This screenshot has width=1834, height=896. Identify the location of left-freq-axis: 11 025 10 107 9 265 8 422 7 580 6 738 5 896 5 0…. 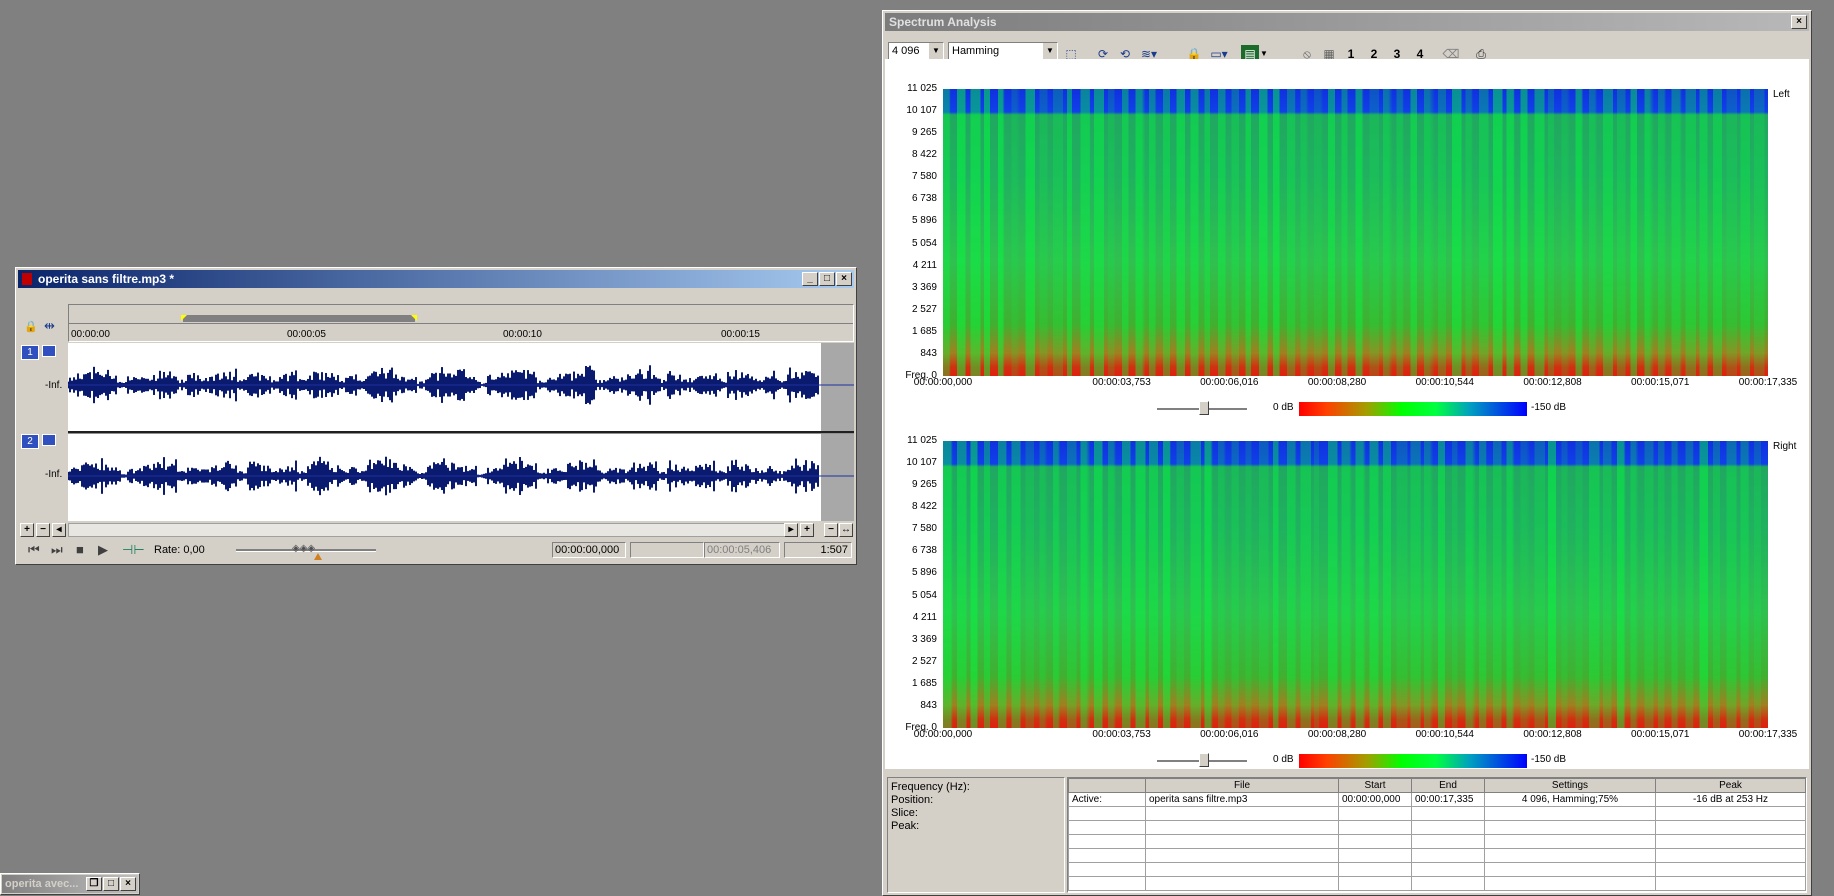
(914, 224).